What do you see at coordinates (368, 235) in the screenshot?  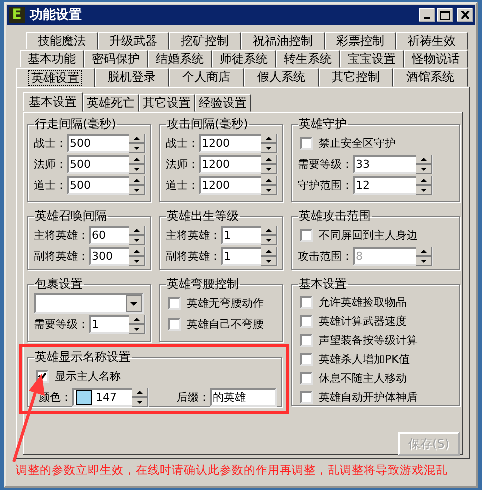 I see `checkbox-label: 不同屏回到主人身边` at bounding box center [368, 235].